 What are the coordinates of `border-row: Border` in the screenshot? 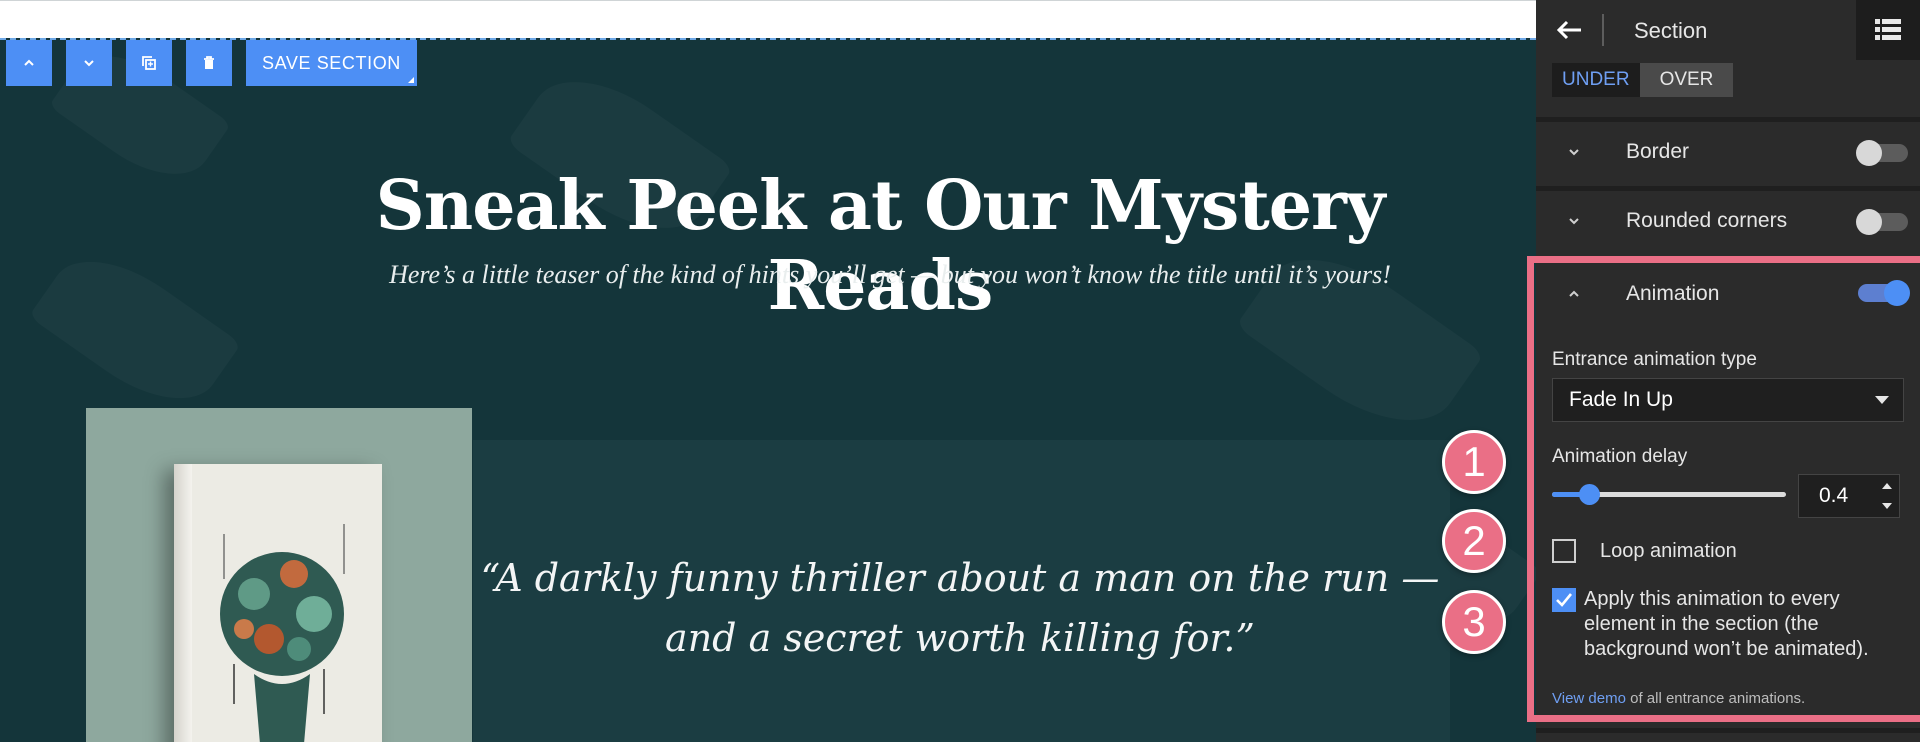 It's located at (1728, 150).